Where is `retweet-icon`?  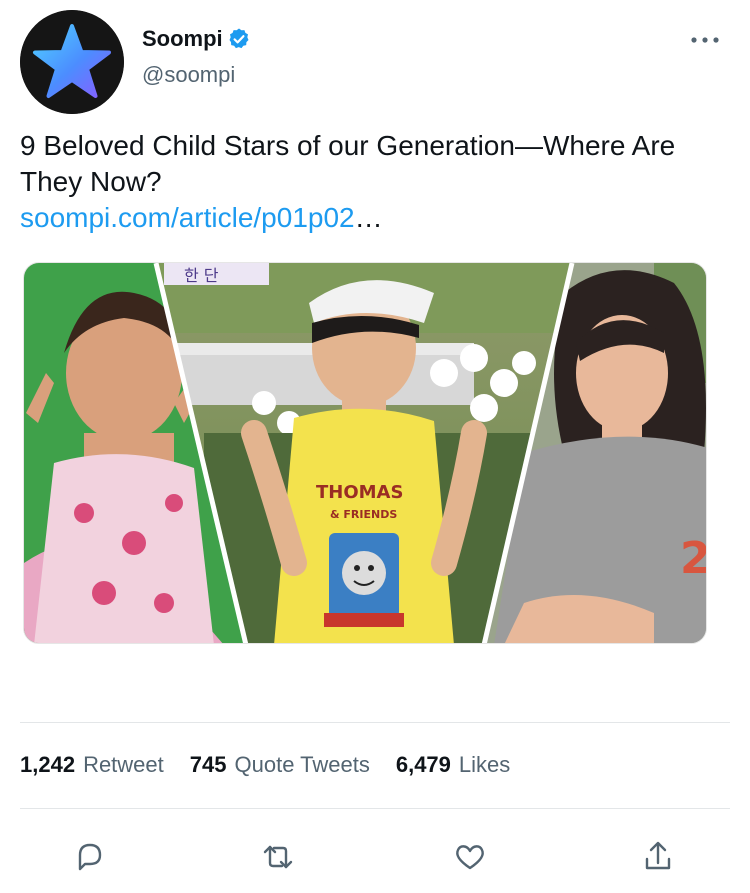
retweet-icon is located at coordinates (278, 857).